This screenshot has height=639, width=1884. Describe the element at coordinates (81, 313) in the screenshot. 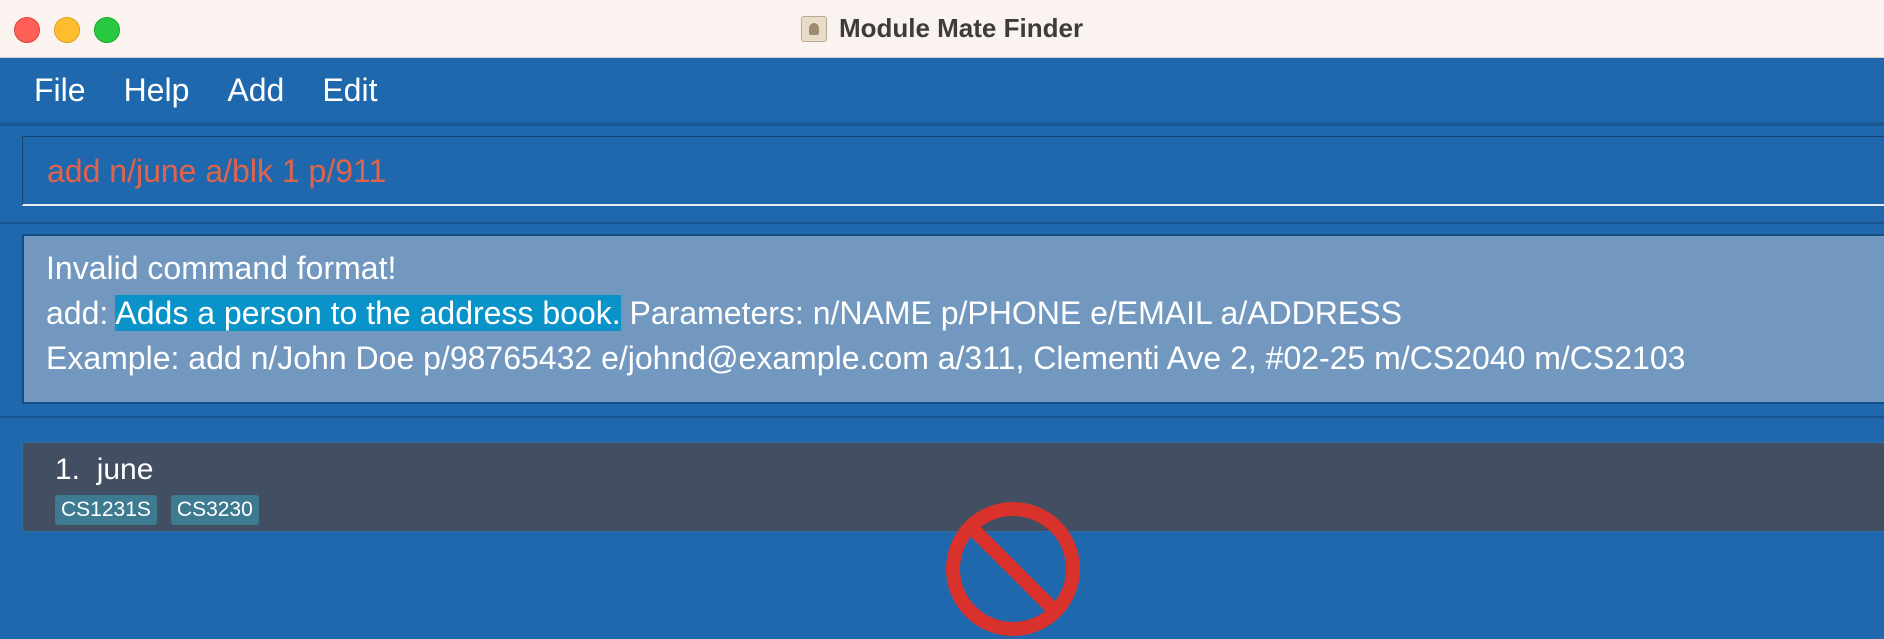

I see `result-line-2-prefix: add:` at that location.